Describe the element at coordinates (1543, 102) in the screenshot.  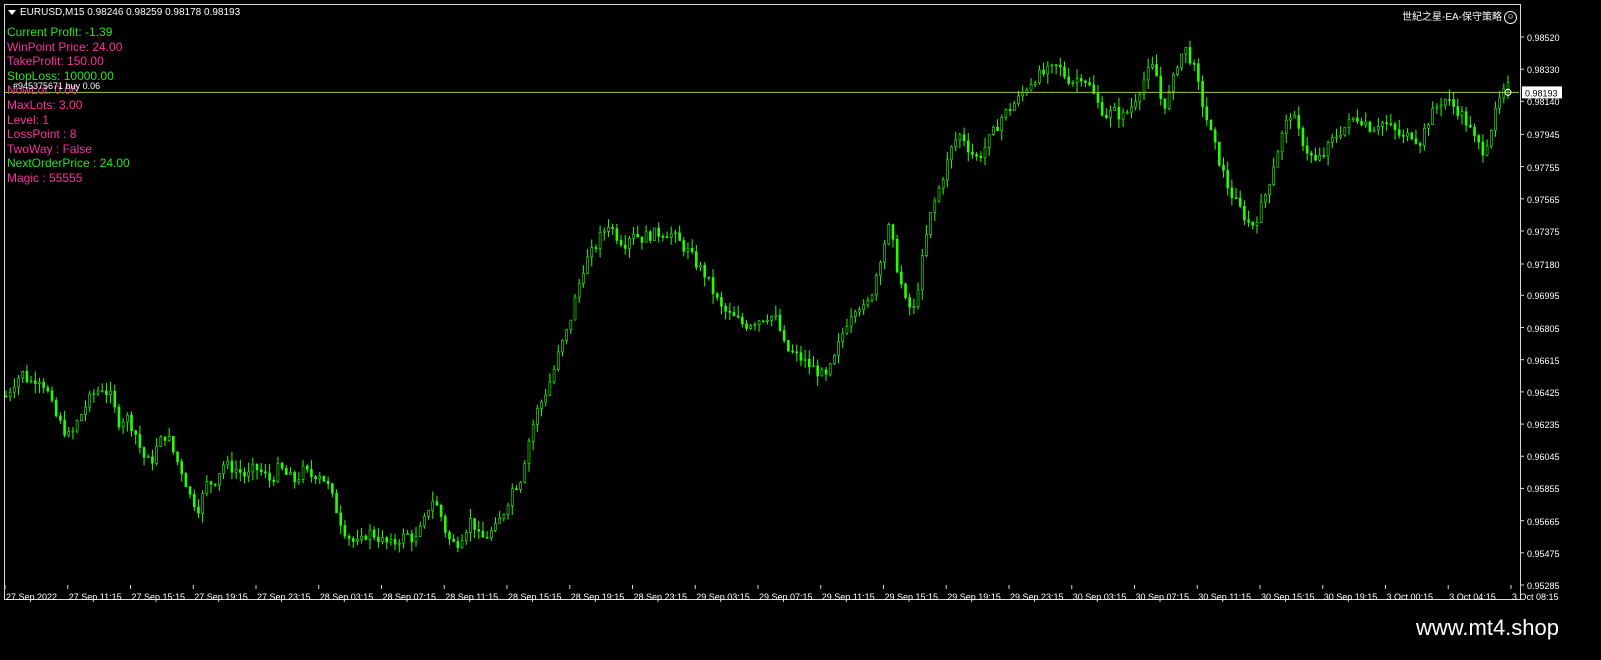
I see `y-tick-label: 0.98140` at that location.